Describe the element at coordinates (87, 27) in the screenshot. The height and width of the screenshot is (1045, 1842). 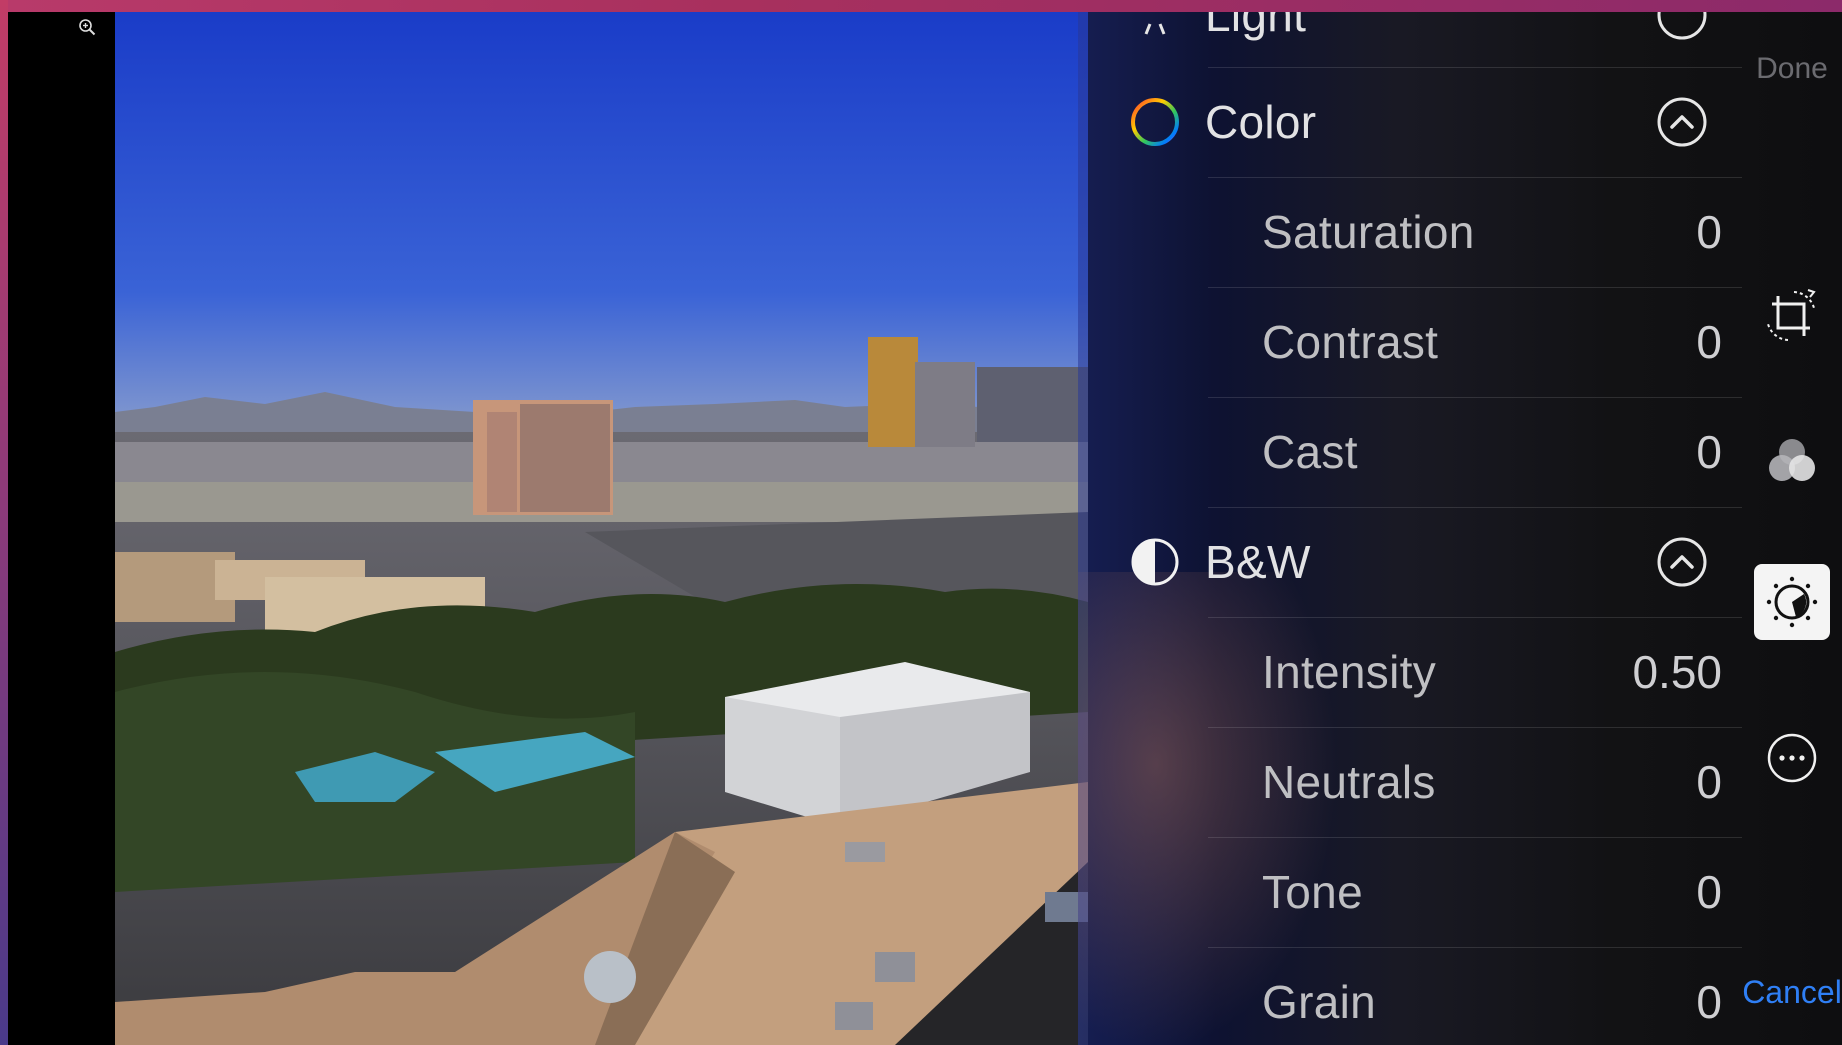
I see `zoom-icon` at that location.